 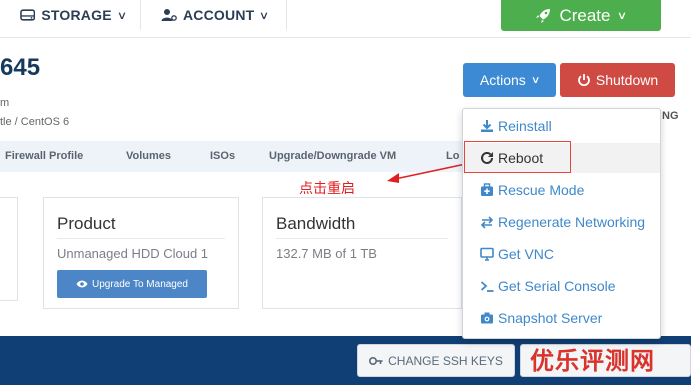 I want to click on create-button: Create ∨, so click(x=581, y=15).